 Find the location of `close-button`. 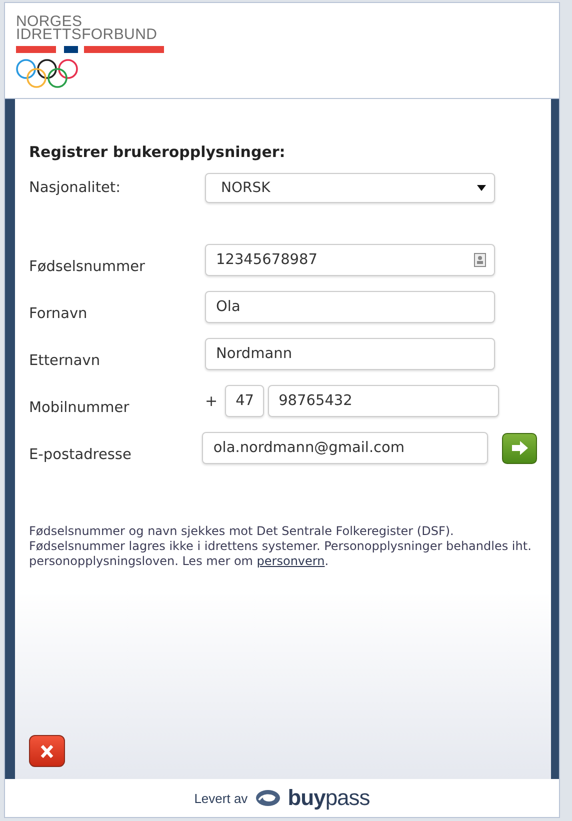

close-button is located at coordinates (47, 751).